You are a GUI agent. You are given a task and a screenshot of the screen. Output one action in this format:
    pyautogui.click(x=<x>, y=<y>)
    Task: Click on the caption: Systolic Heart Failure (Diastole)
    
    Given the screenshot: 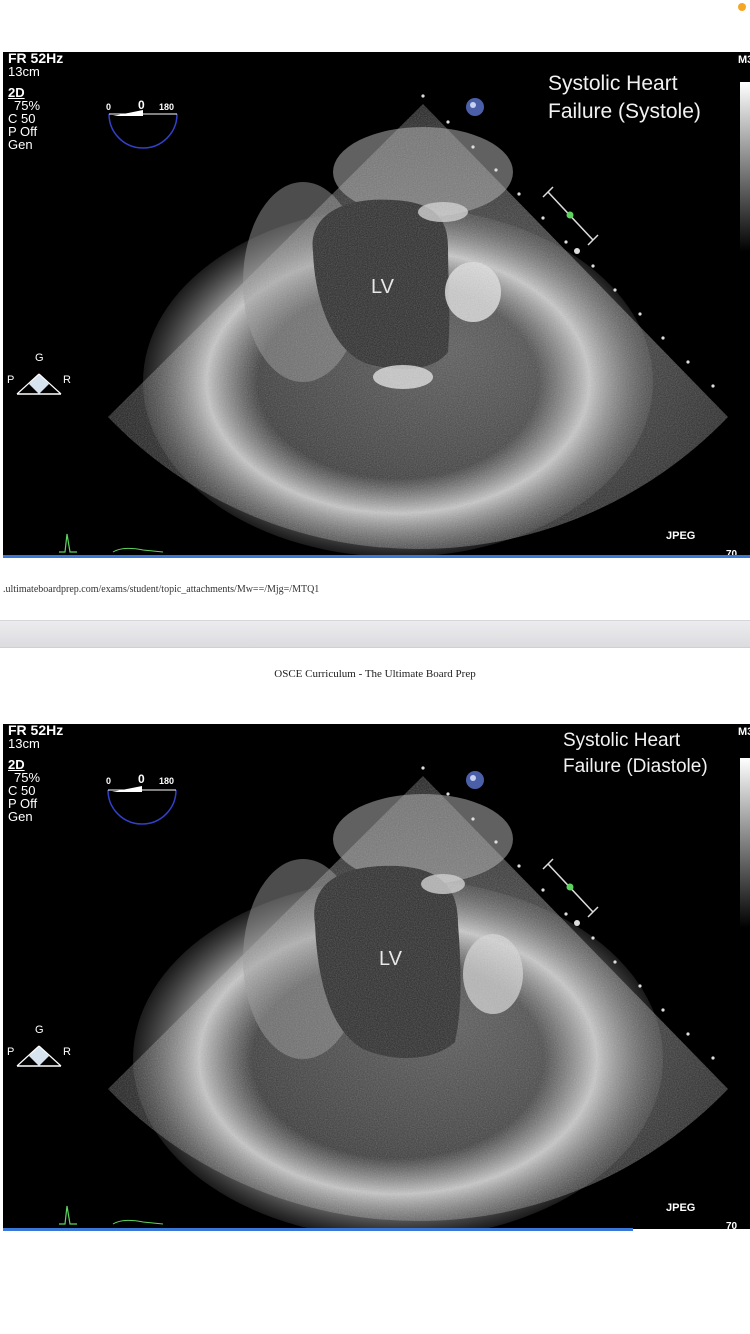 What is the action you would take?
    pyautogui.click(x=635, y=754)
    